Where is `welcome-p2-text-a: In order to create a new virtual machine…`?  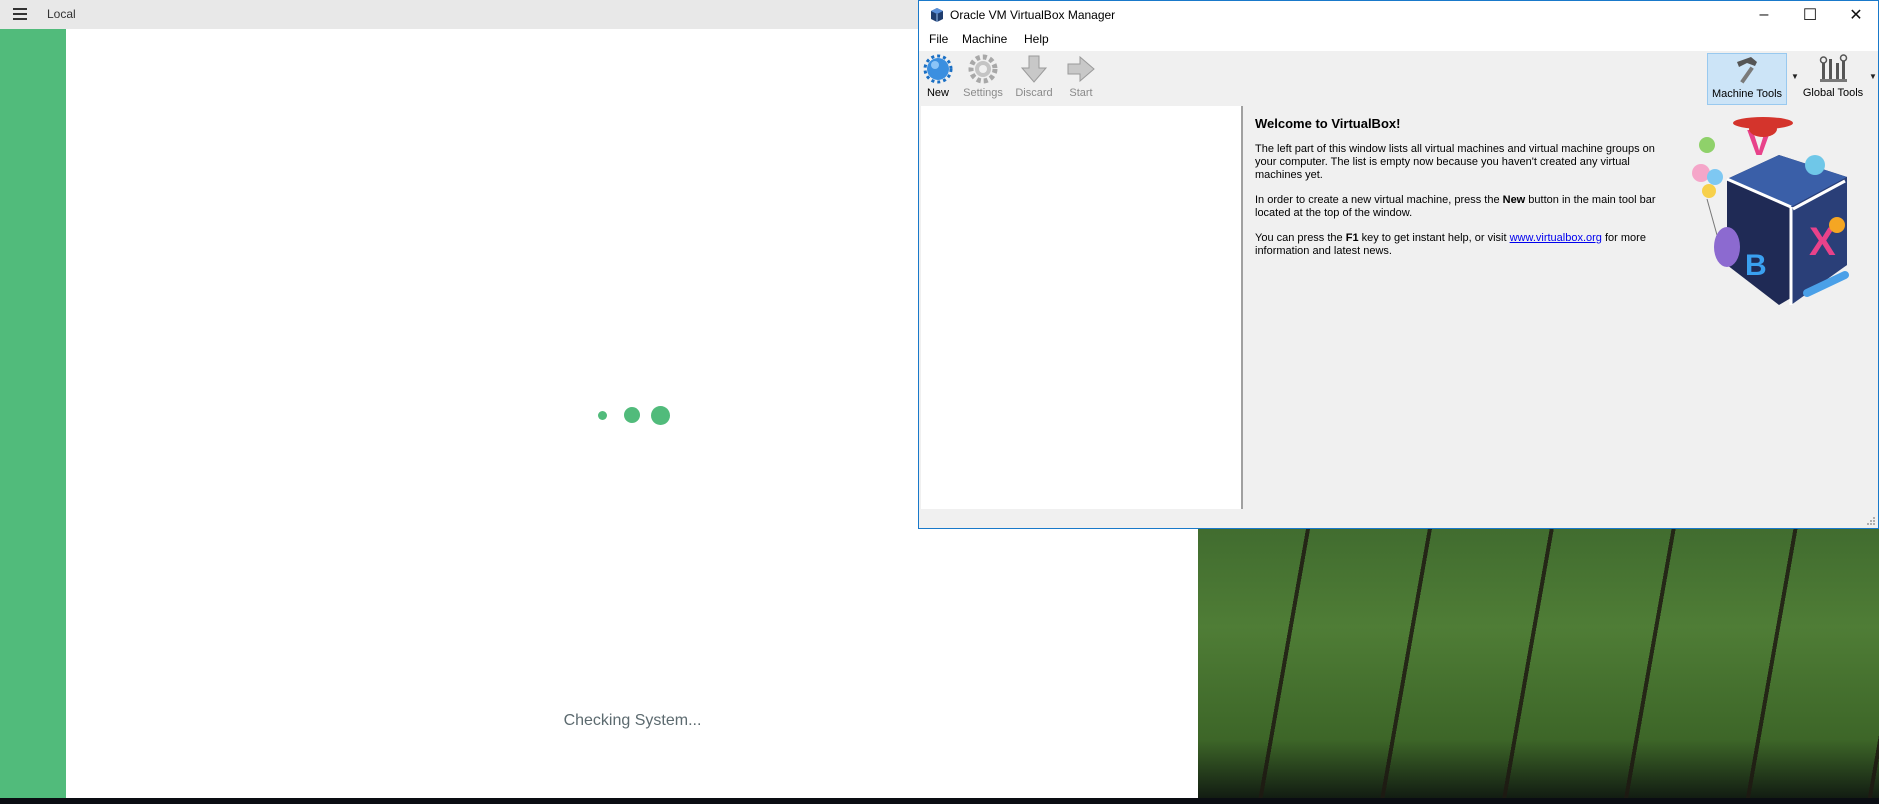
welcome-p2-text-a: In order to create a new virtual machine… is located at coordinates (1379, 200).